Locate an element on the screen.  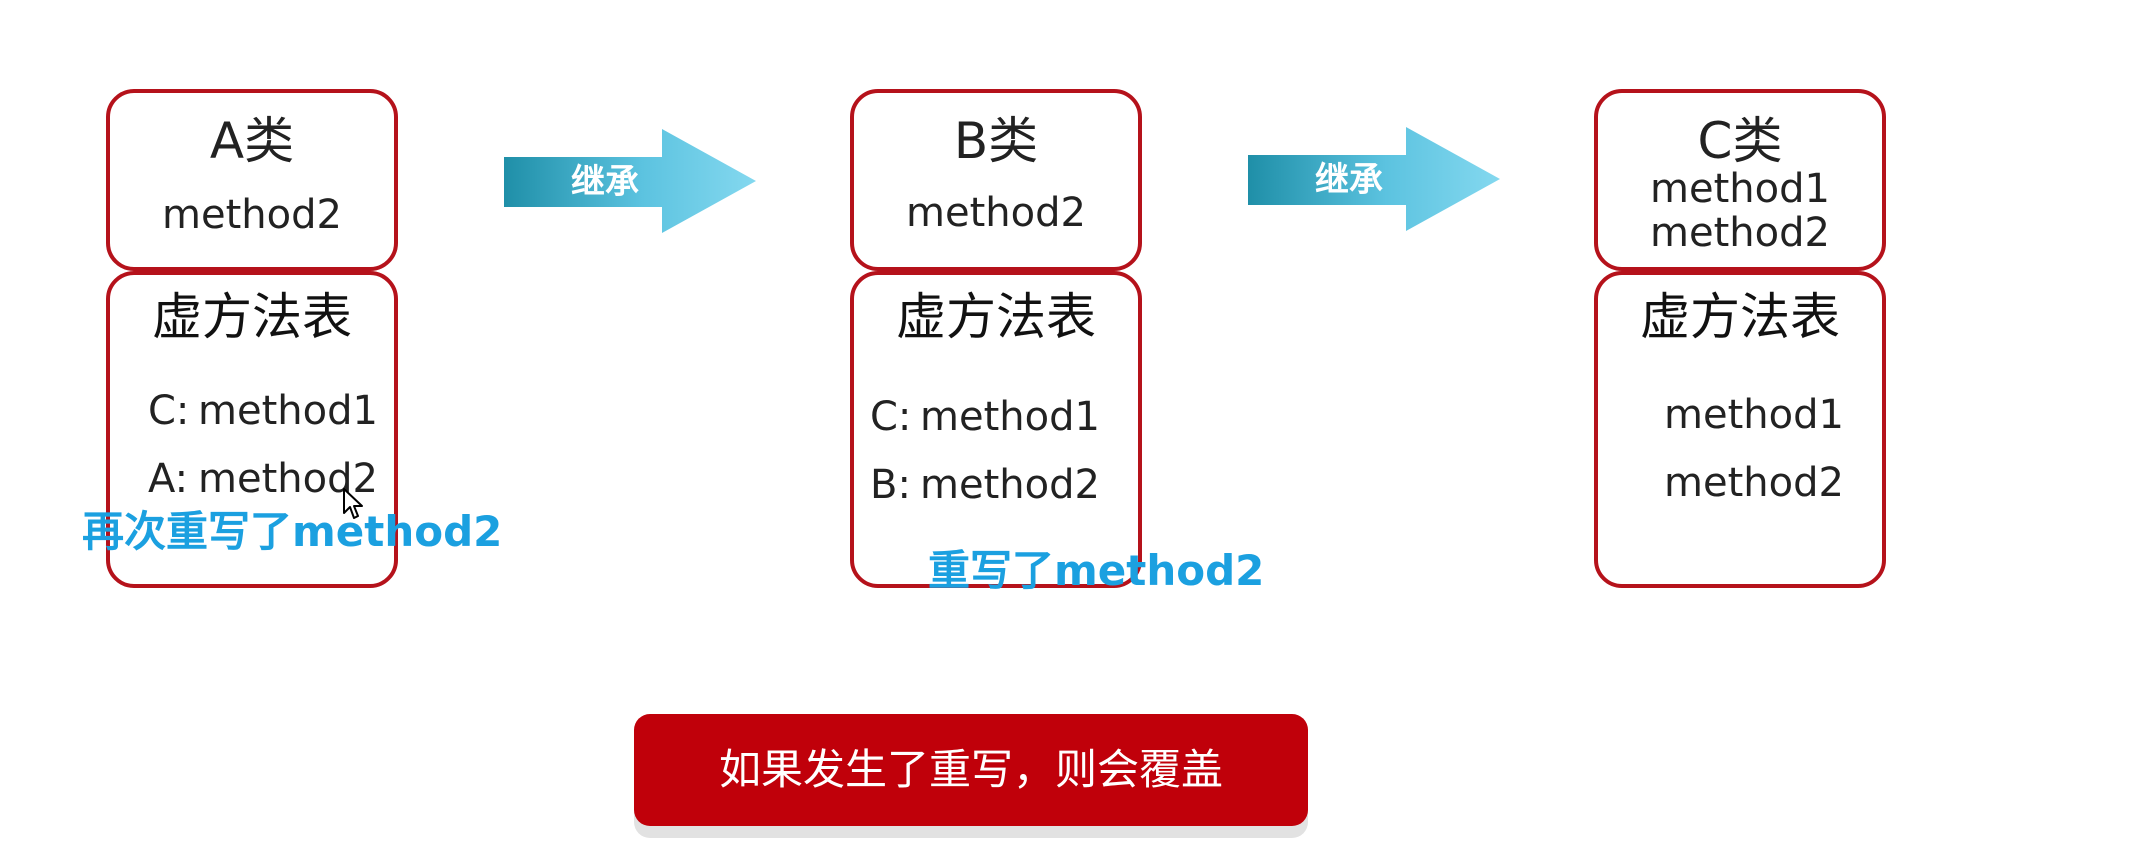
class-b-name: B类 is located at coordinates (996, 141).